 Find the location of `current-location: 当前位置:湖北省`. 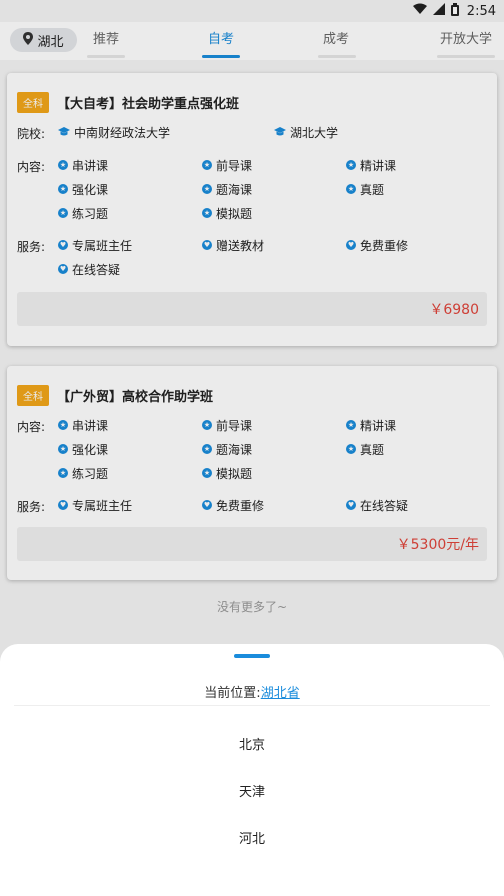

current-location: 当前位置:湖北省 is located at coordinates (252, 691).